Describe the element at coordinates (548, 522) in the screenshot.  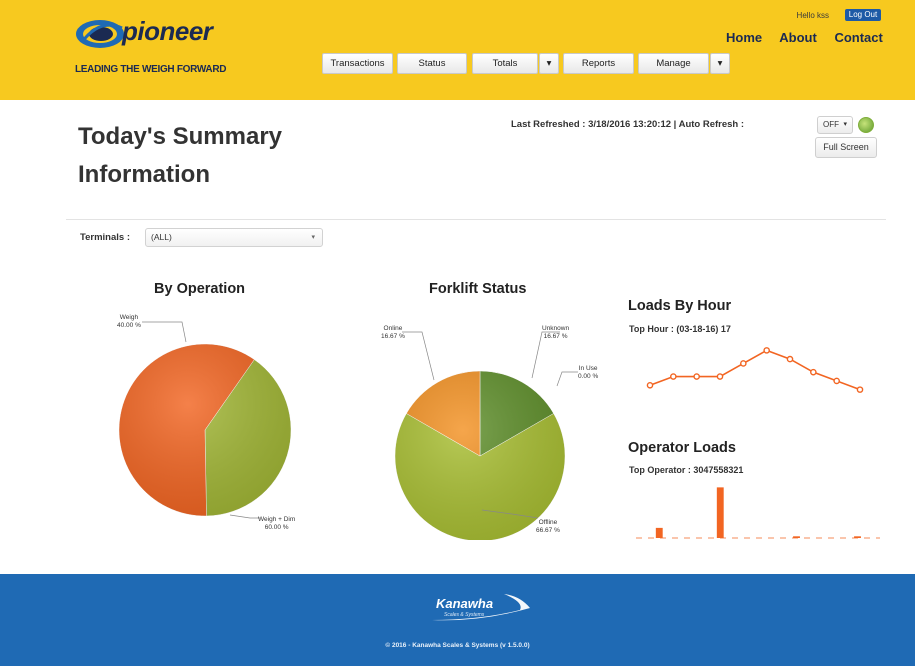
I see `pie-label-name: Offline` at that location.